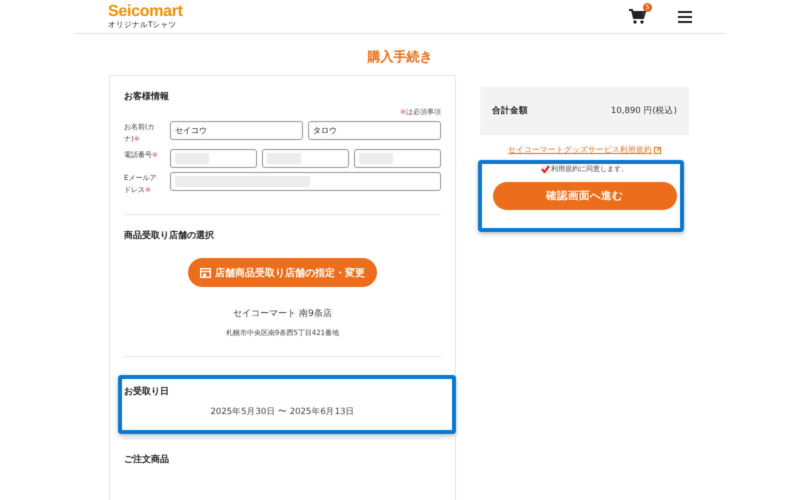 The image size is (800, 500). Describe the element at coordinates (282, 412) in the screenshot. I see `pickup-dates: 2025年5月30日 〜 2025年6月13日` at that location.